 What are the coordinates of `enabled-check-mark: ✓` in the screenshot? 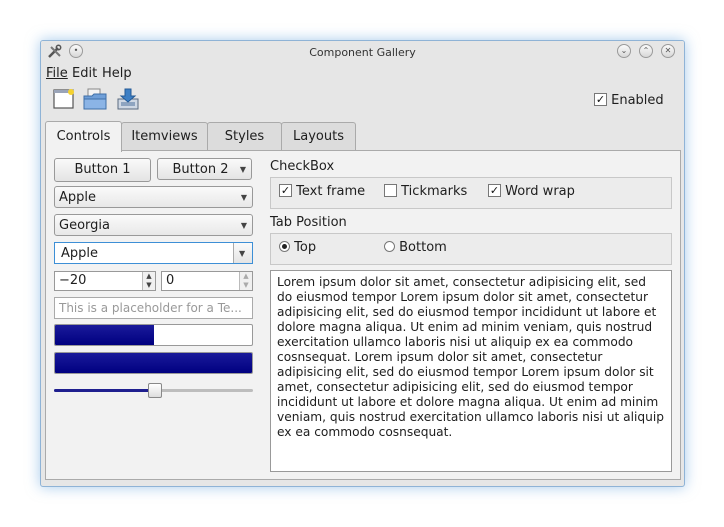 It's located at (600, 99).